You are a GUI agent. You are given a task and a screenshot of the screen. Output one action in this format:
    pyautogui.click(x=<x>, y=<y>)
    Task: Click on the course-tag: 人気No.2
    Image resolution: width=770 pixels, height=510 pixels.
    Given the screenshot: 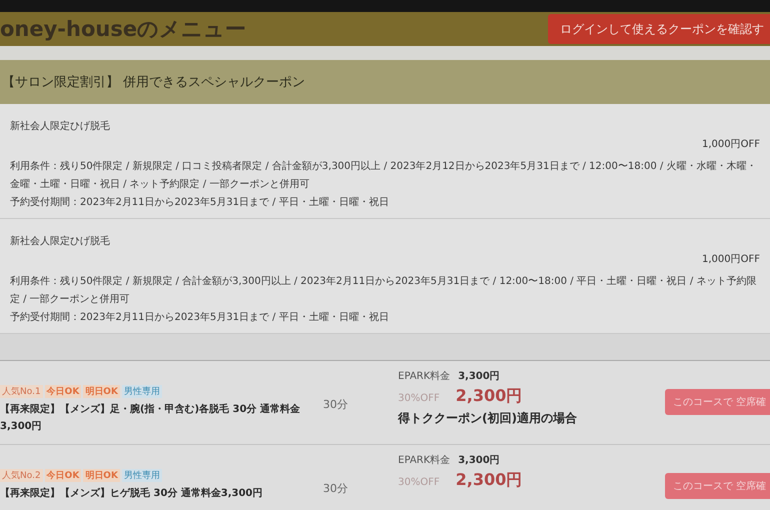 What is the action you would take?
    pyautogui.click(x=21, y=475)
    